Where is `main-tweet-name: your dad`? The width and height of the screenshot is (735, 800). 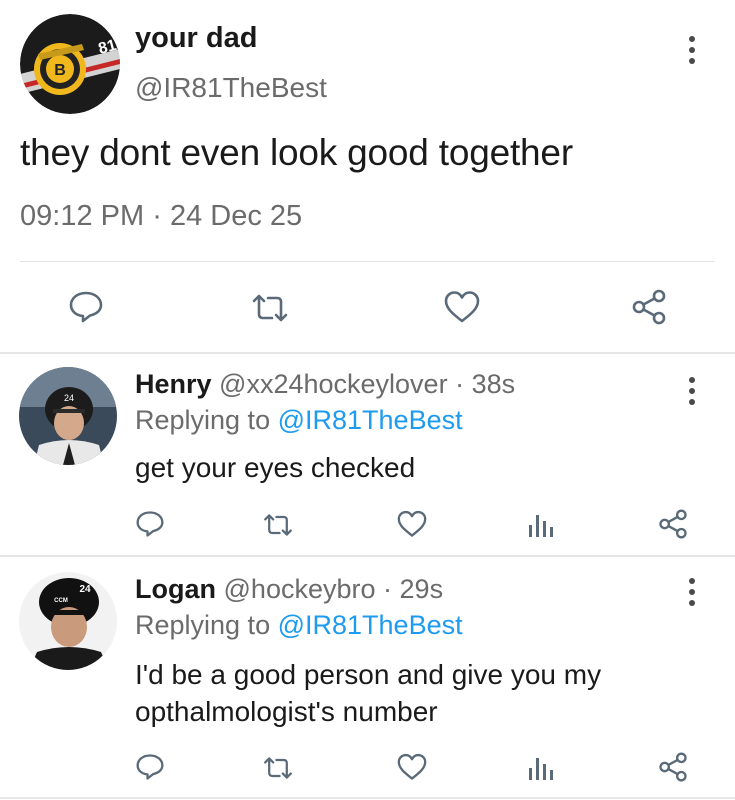
main-tweet-name: your dad is located at coordinates (196, 38).